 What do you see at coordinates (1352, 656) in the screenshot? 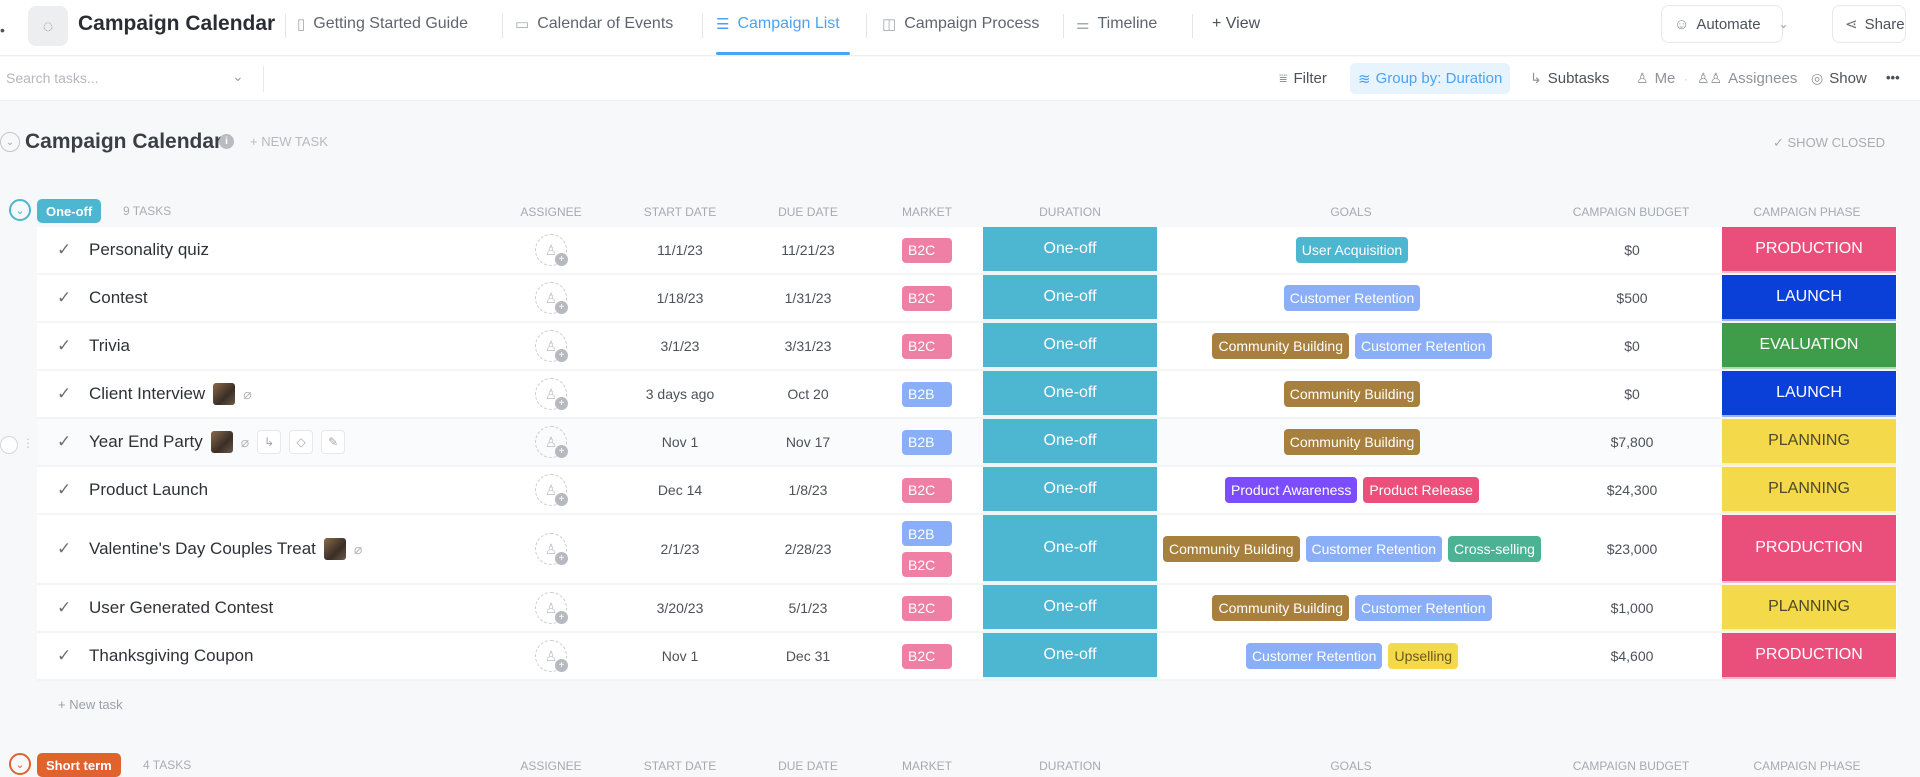
I see `goals-cell: Customer Retention Upselling` at bounding box center [1352, 656].